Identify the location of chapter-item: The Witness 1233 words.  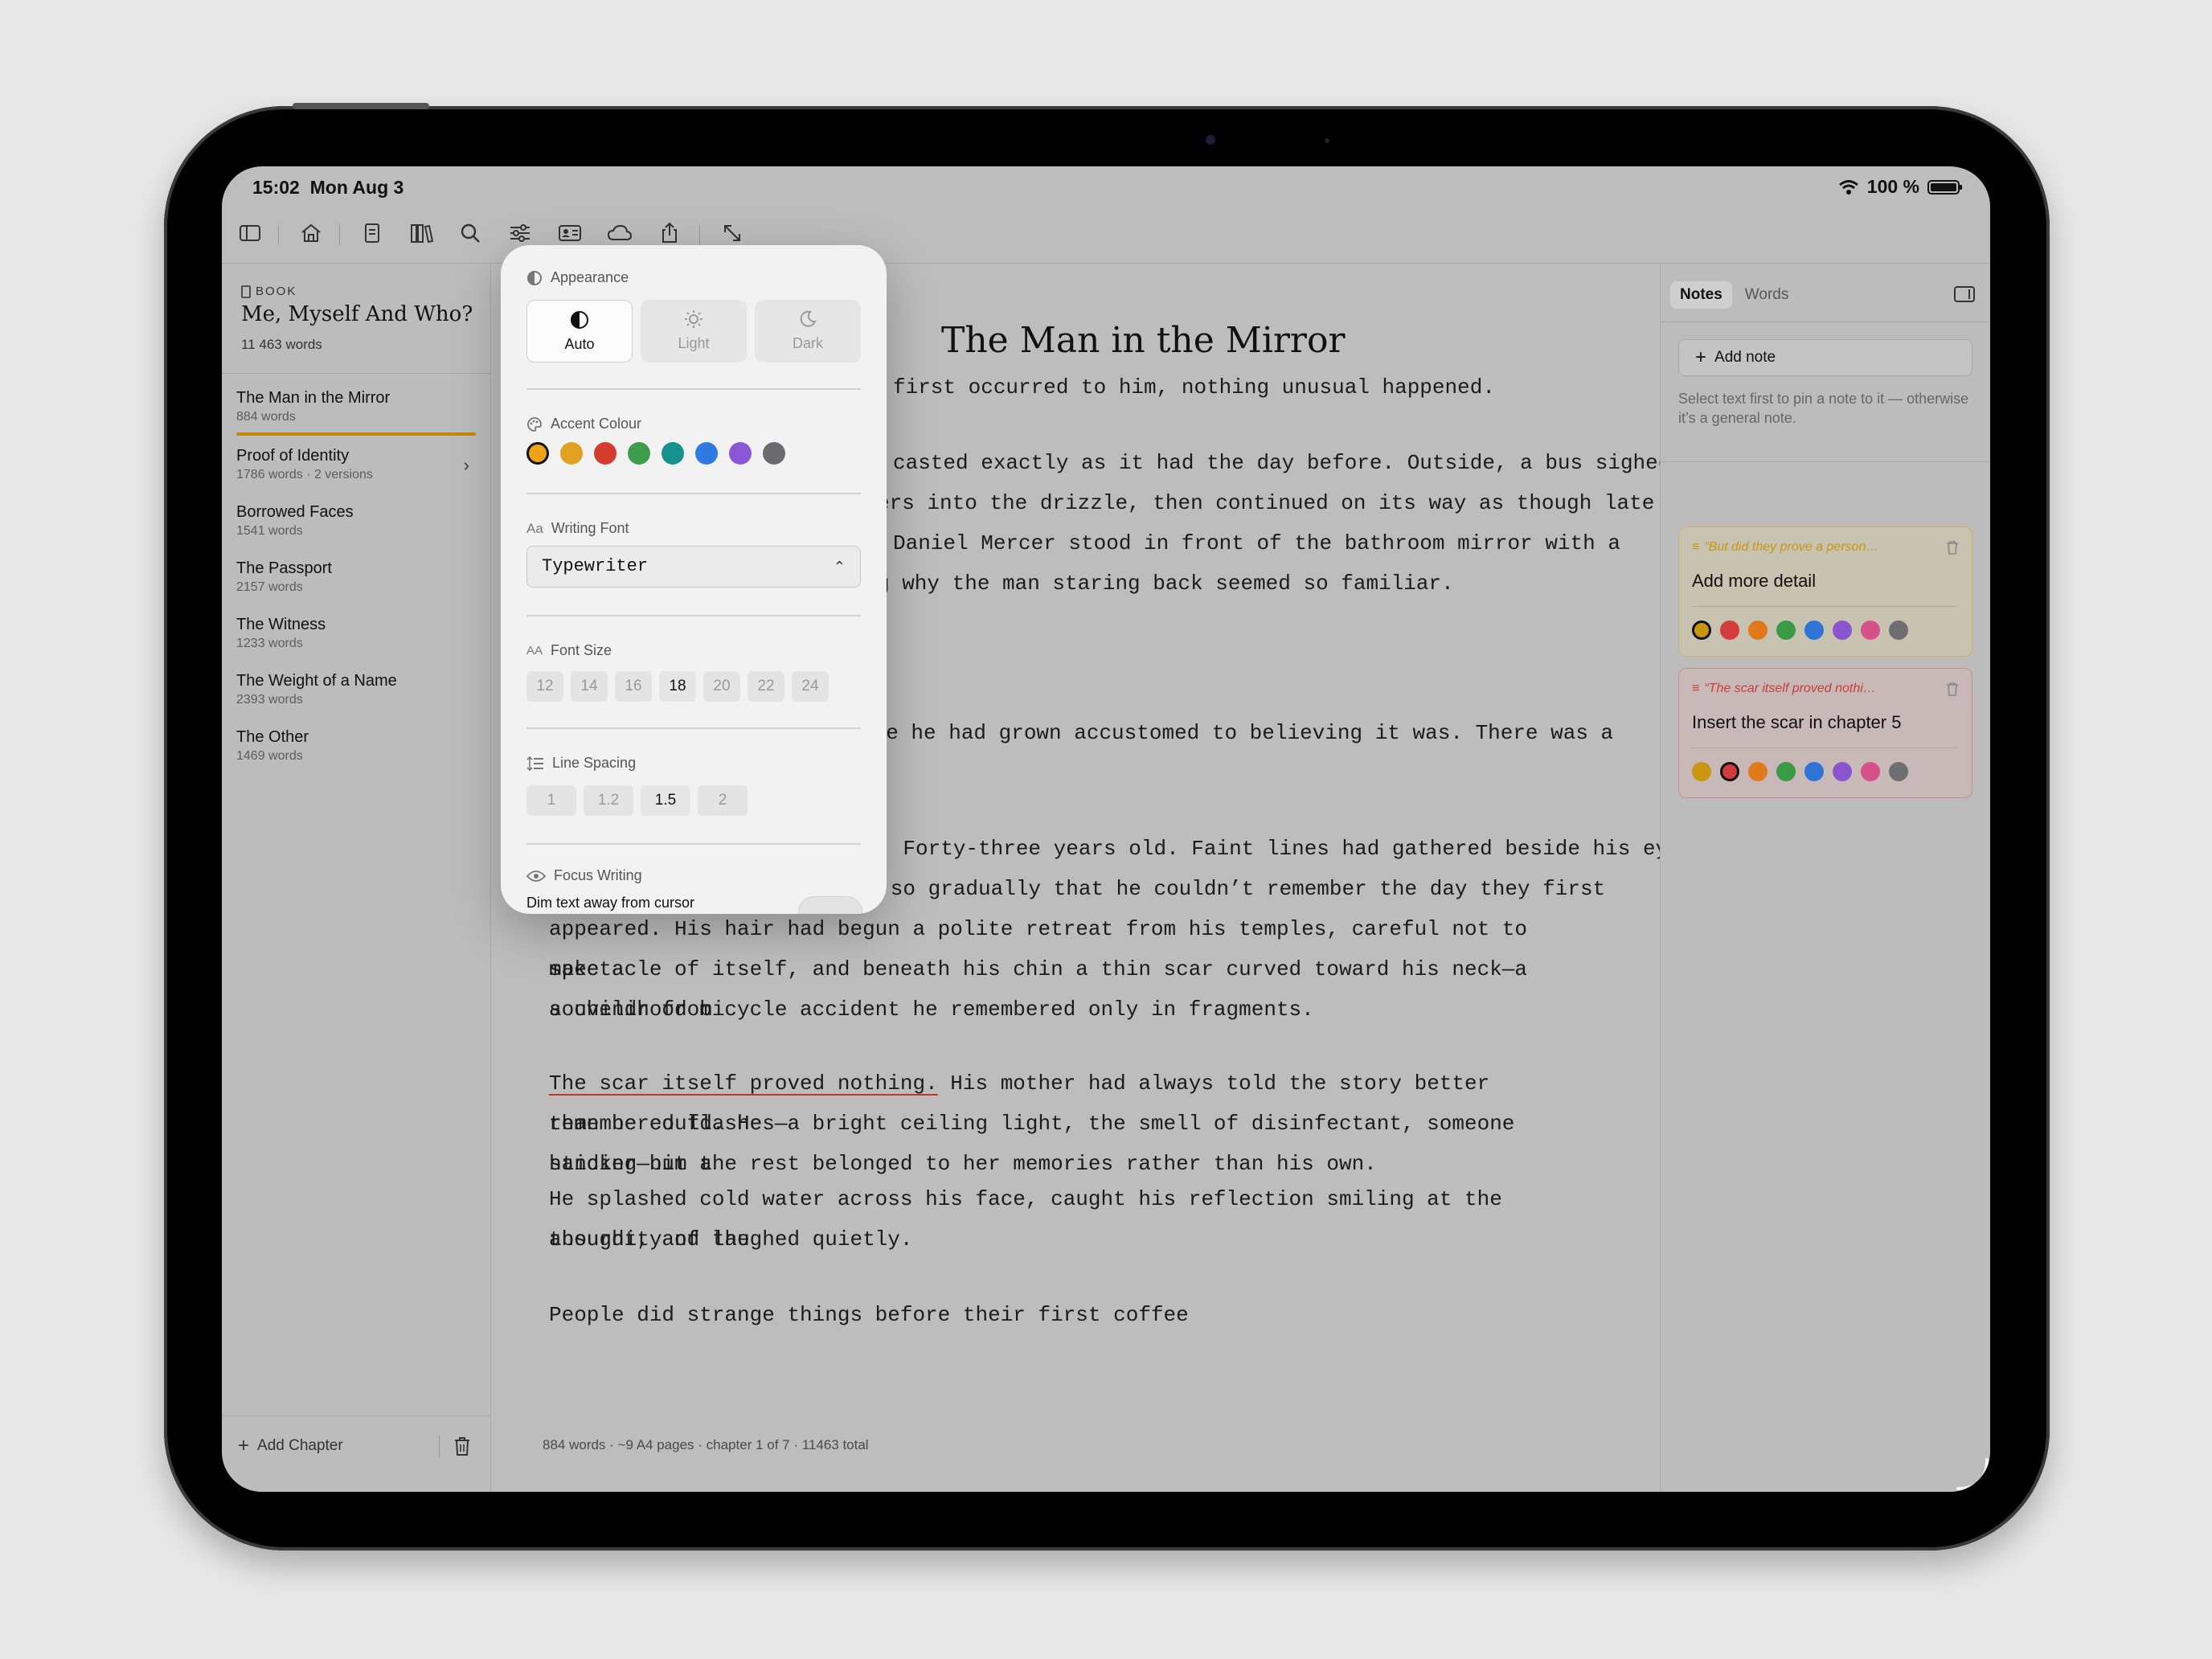
(356, 633).